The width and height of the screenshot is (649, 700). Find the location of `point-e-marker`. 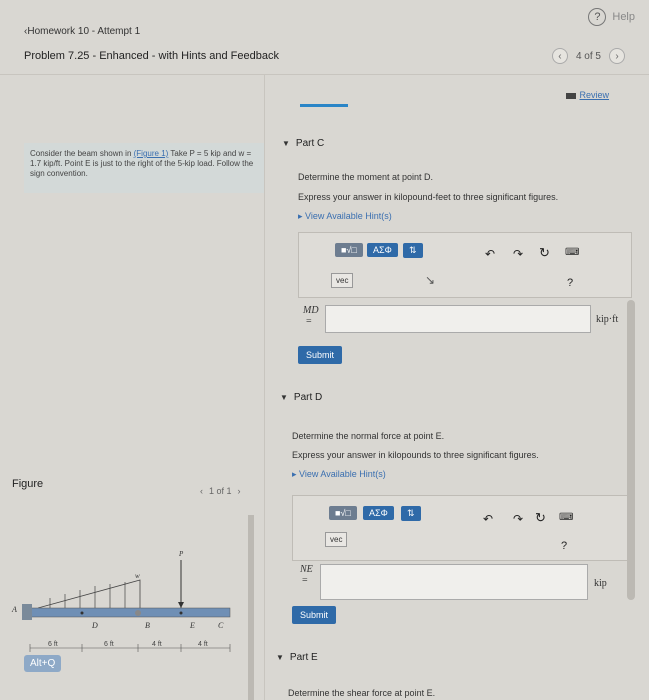

point-e-marker is located at coordinates (181, 613).